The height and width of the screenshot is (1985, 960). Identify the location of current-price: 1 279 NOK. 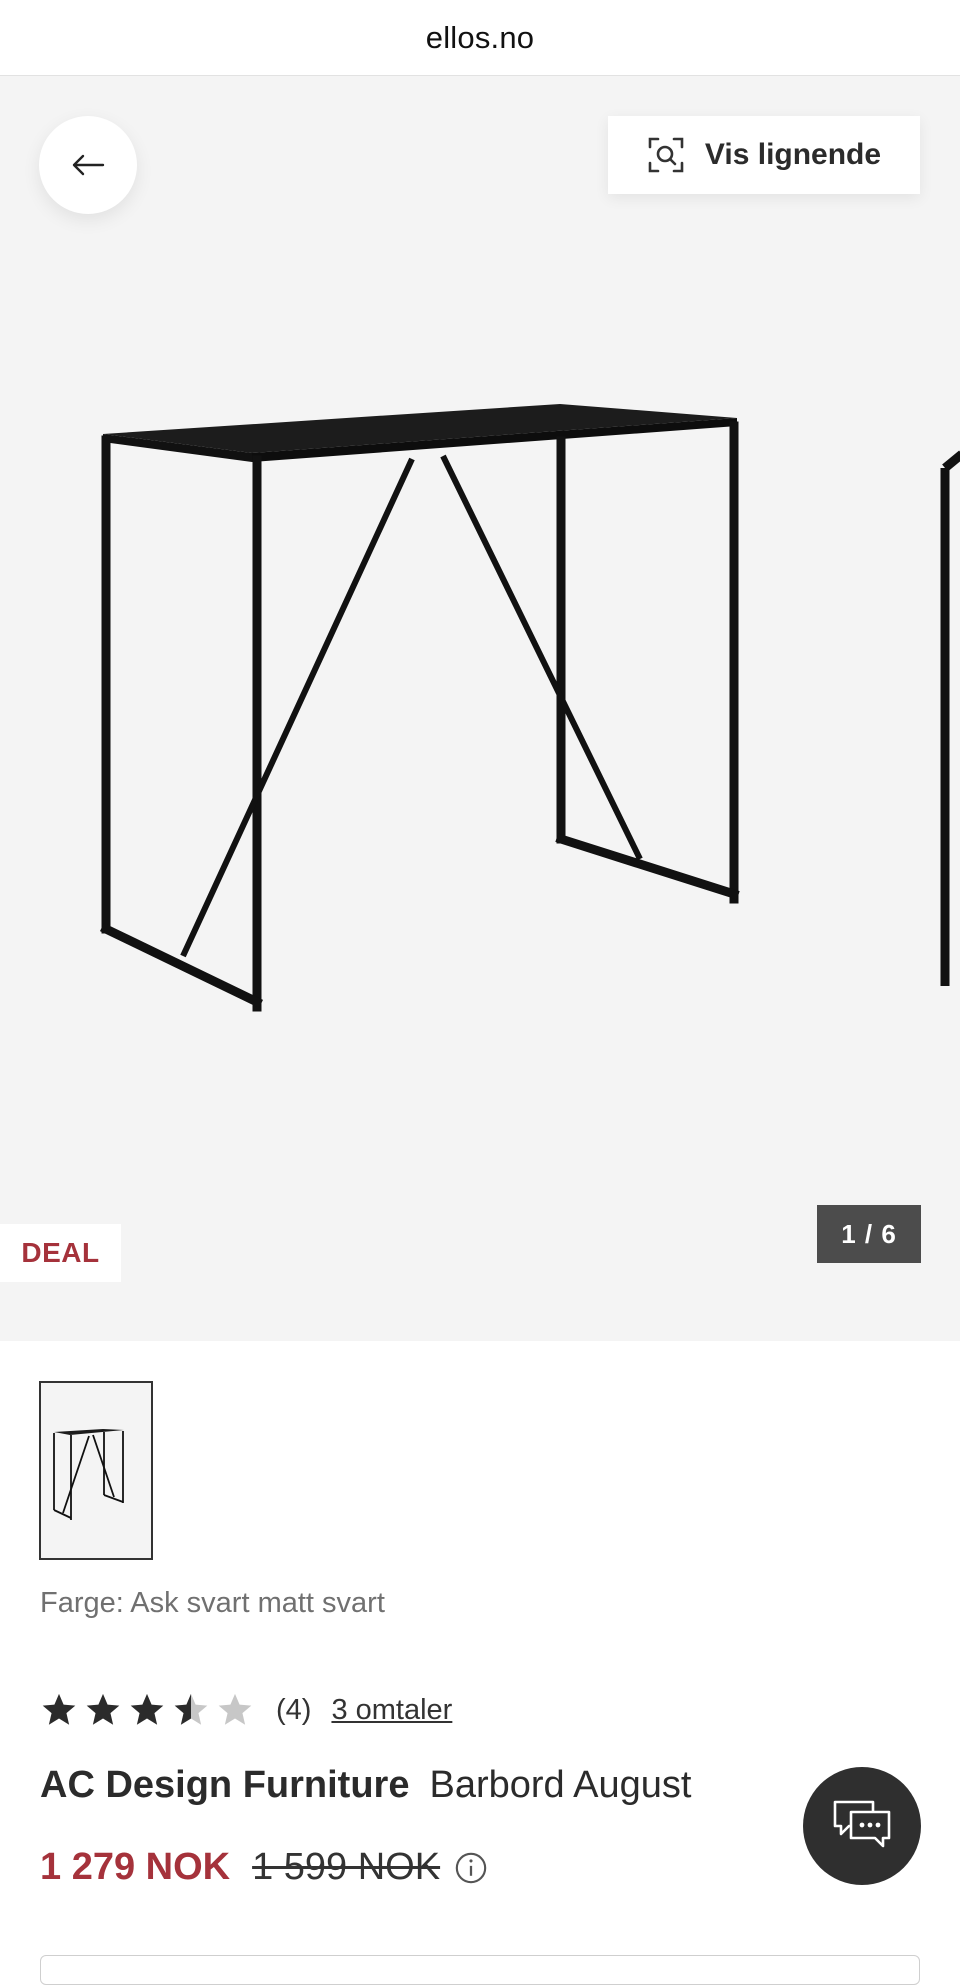
(135, 1867).